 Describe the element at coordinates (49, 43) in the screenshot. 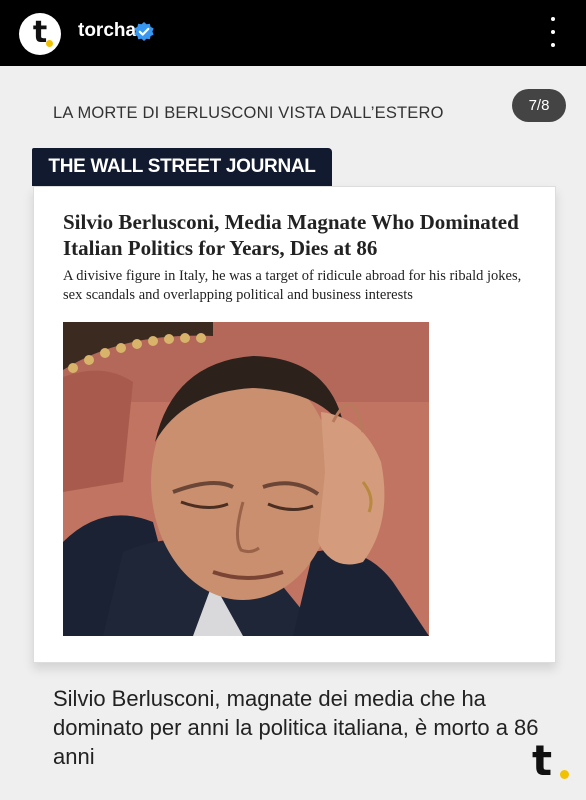

I see `avatar-dot` at that location.